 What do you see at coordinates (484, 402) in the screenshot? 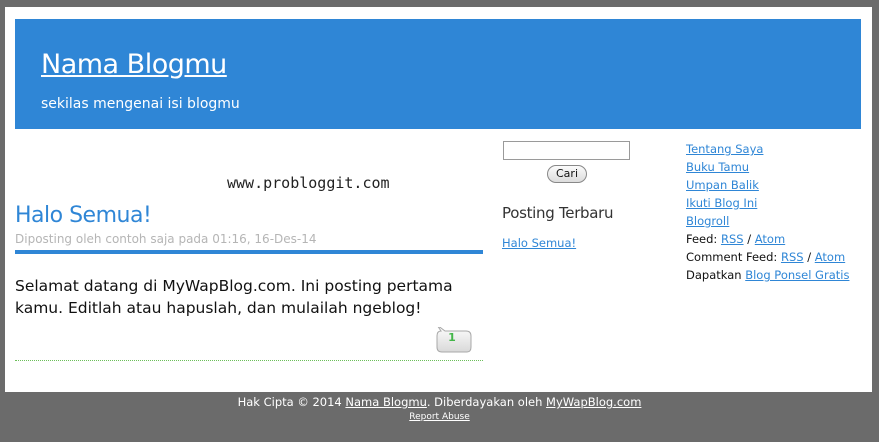
I see `footer-powered-text: . Diberdayakan oleh` at bounding box center [484, 402].